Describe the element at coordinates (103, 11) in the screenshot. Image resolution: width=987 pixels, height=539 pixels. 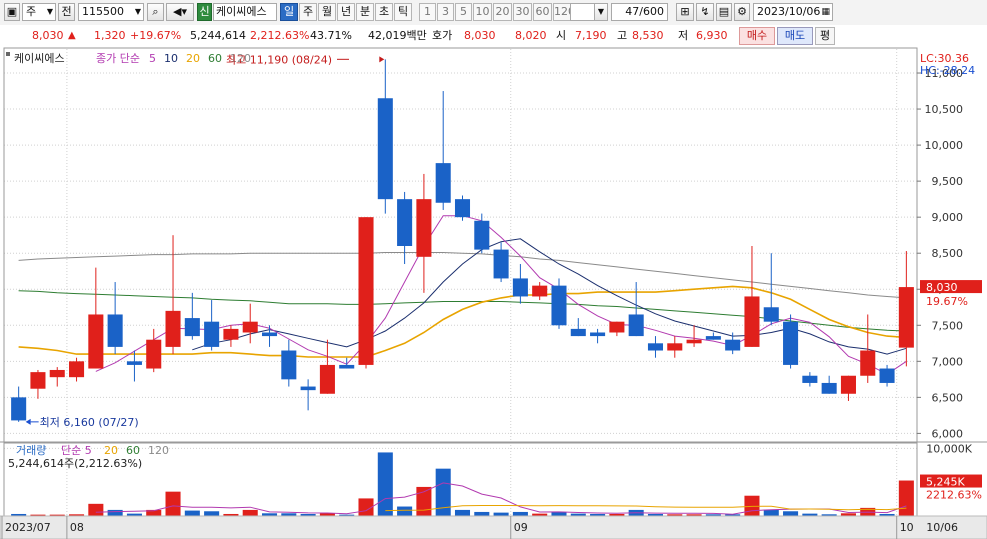
I see `stock-code-value: 115500` at that location.